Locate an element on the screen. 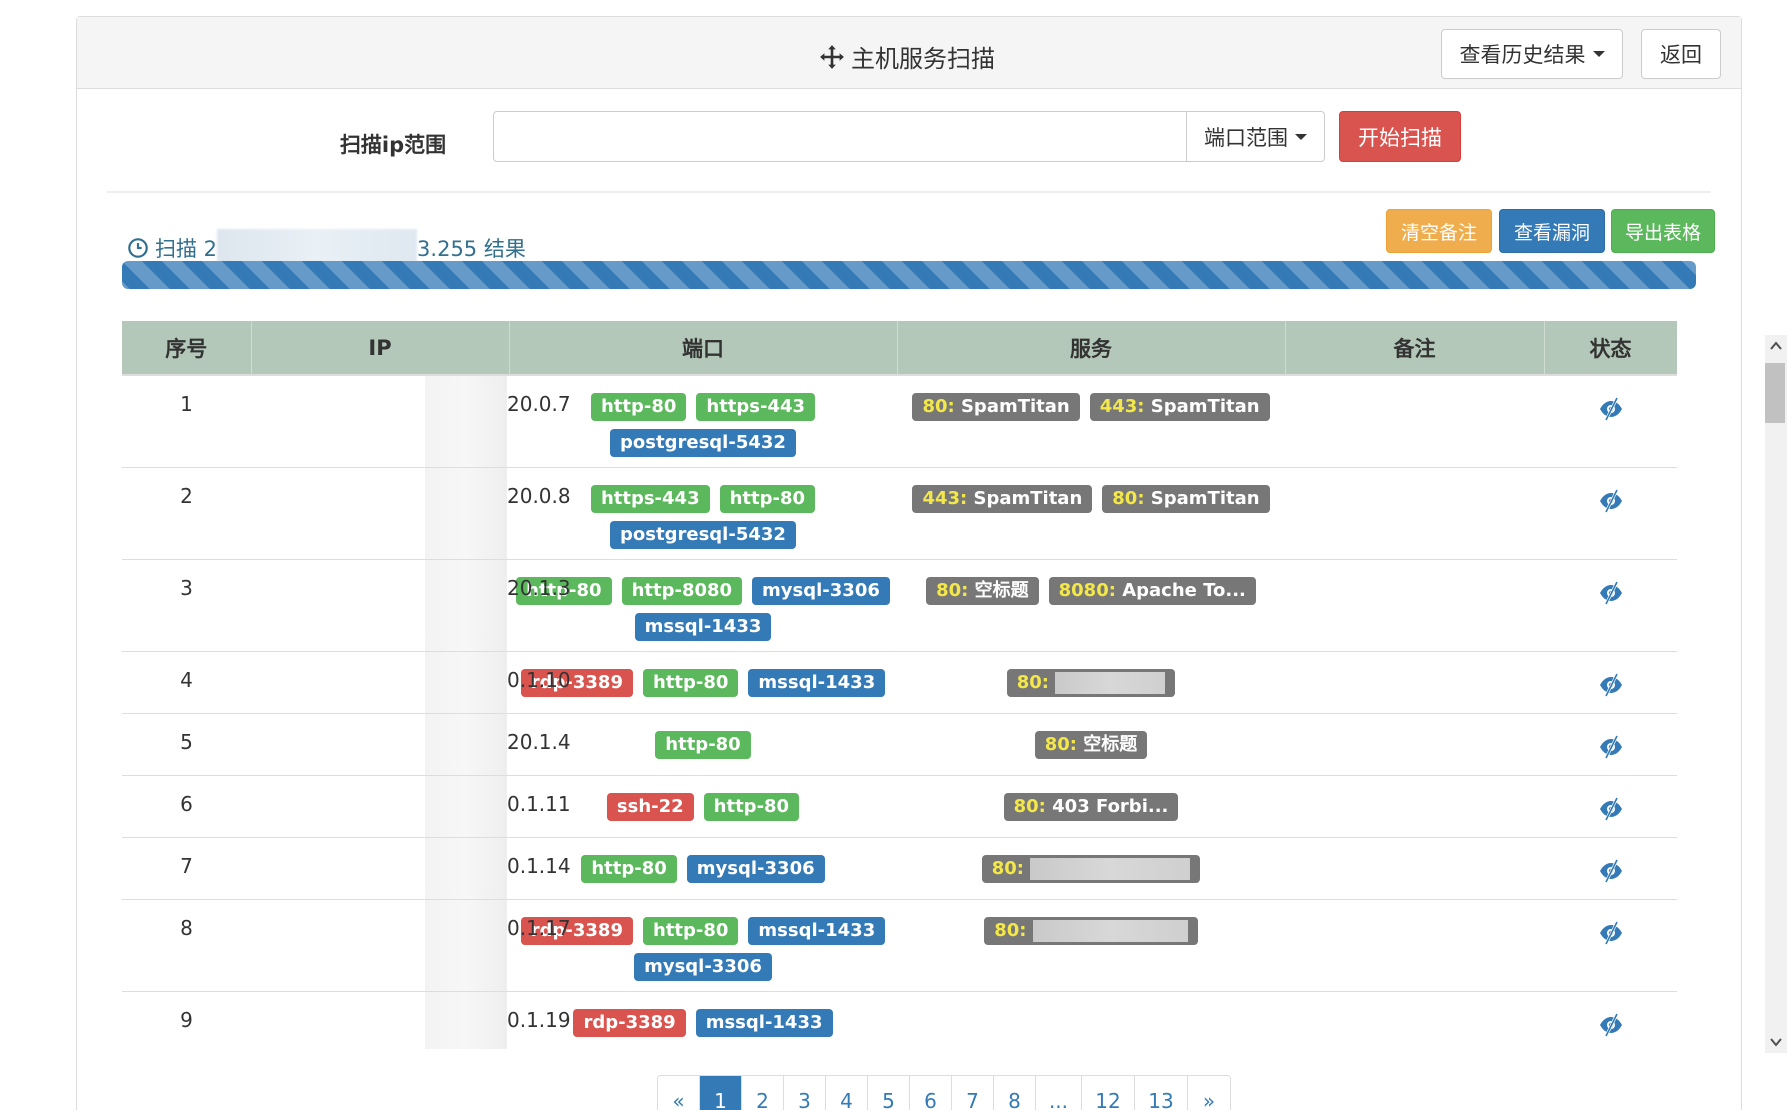  page-item: 13 is located at coordinates (1161, 1093).